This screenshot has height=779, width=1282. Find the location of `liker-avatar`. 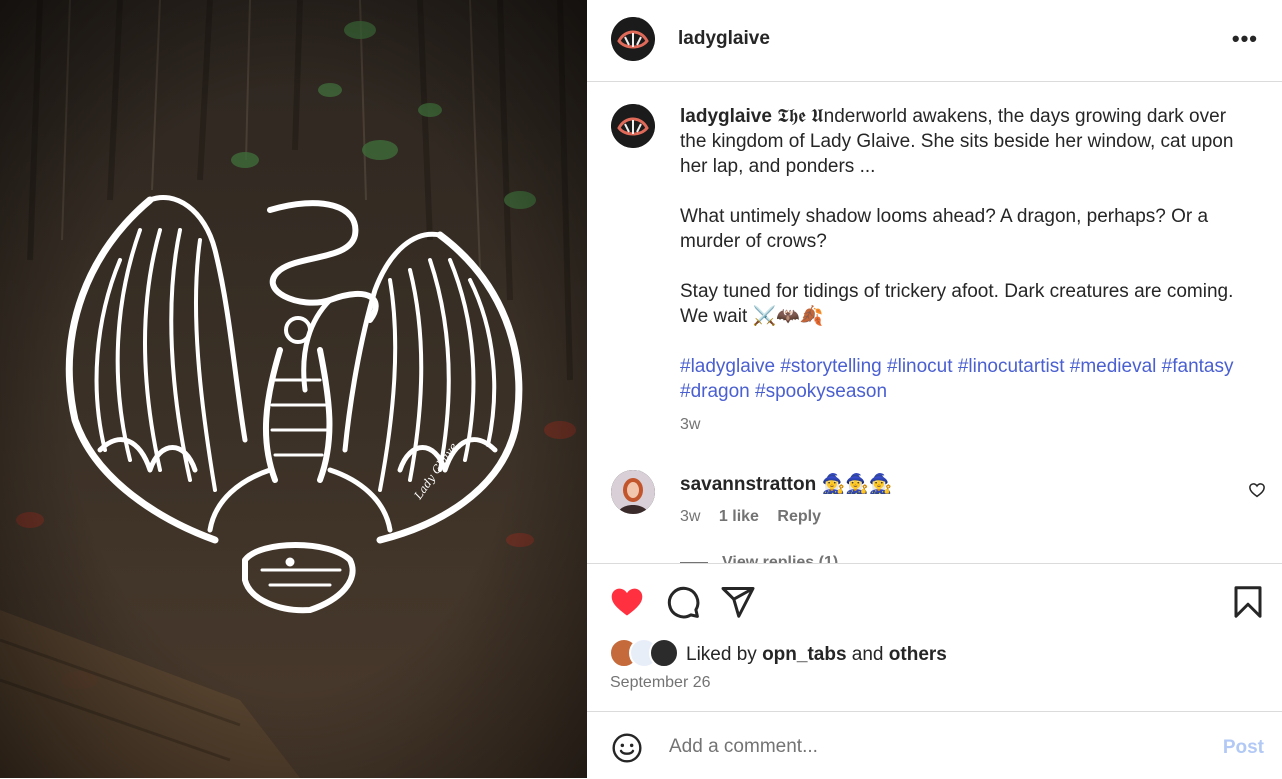

liker-avatar is located at coordinates (664, 653).